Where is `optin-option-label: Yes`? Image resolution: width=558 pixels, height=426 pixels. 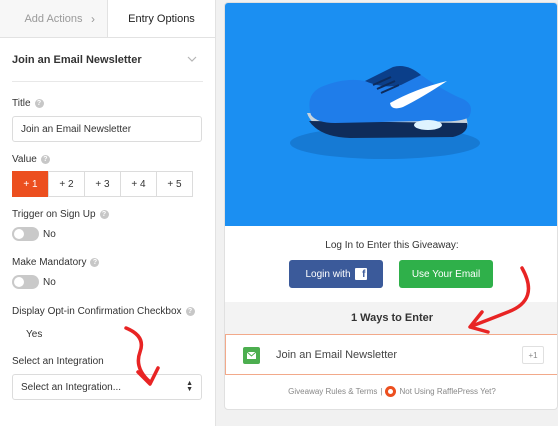 optin-option-label: Yes is located at coordinates (34, 334).